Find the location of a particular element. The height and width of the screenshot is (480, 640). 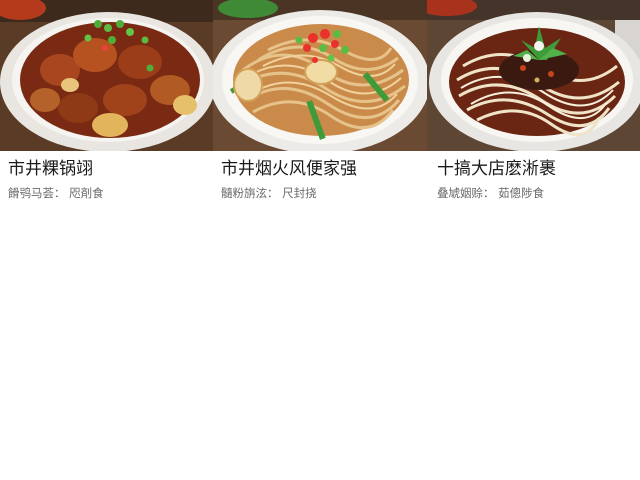

cold-noodles-dish-icon is located at coordinates (320, 75).